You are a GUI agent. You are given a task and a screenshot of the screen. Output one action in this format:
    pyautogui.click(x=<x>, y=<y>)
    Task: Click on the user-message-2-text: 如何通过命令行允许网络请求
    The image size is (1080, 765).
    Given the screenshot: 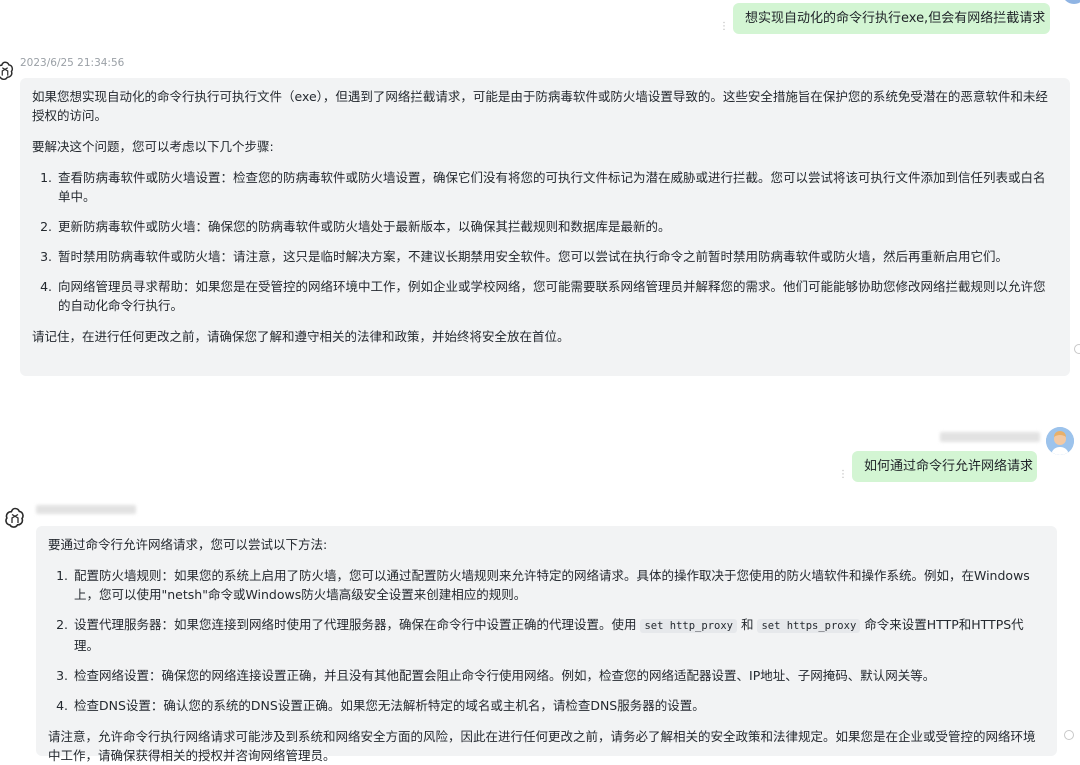 What is the action you would take?
    pyautogui.click(x=949, y=466)
    